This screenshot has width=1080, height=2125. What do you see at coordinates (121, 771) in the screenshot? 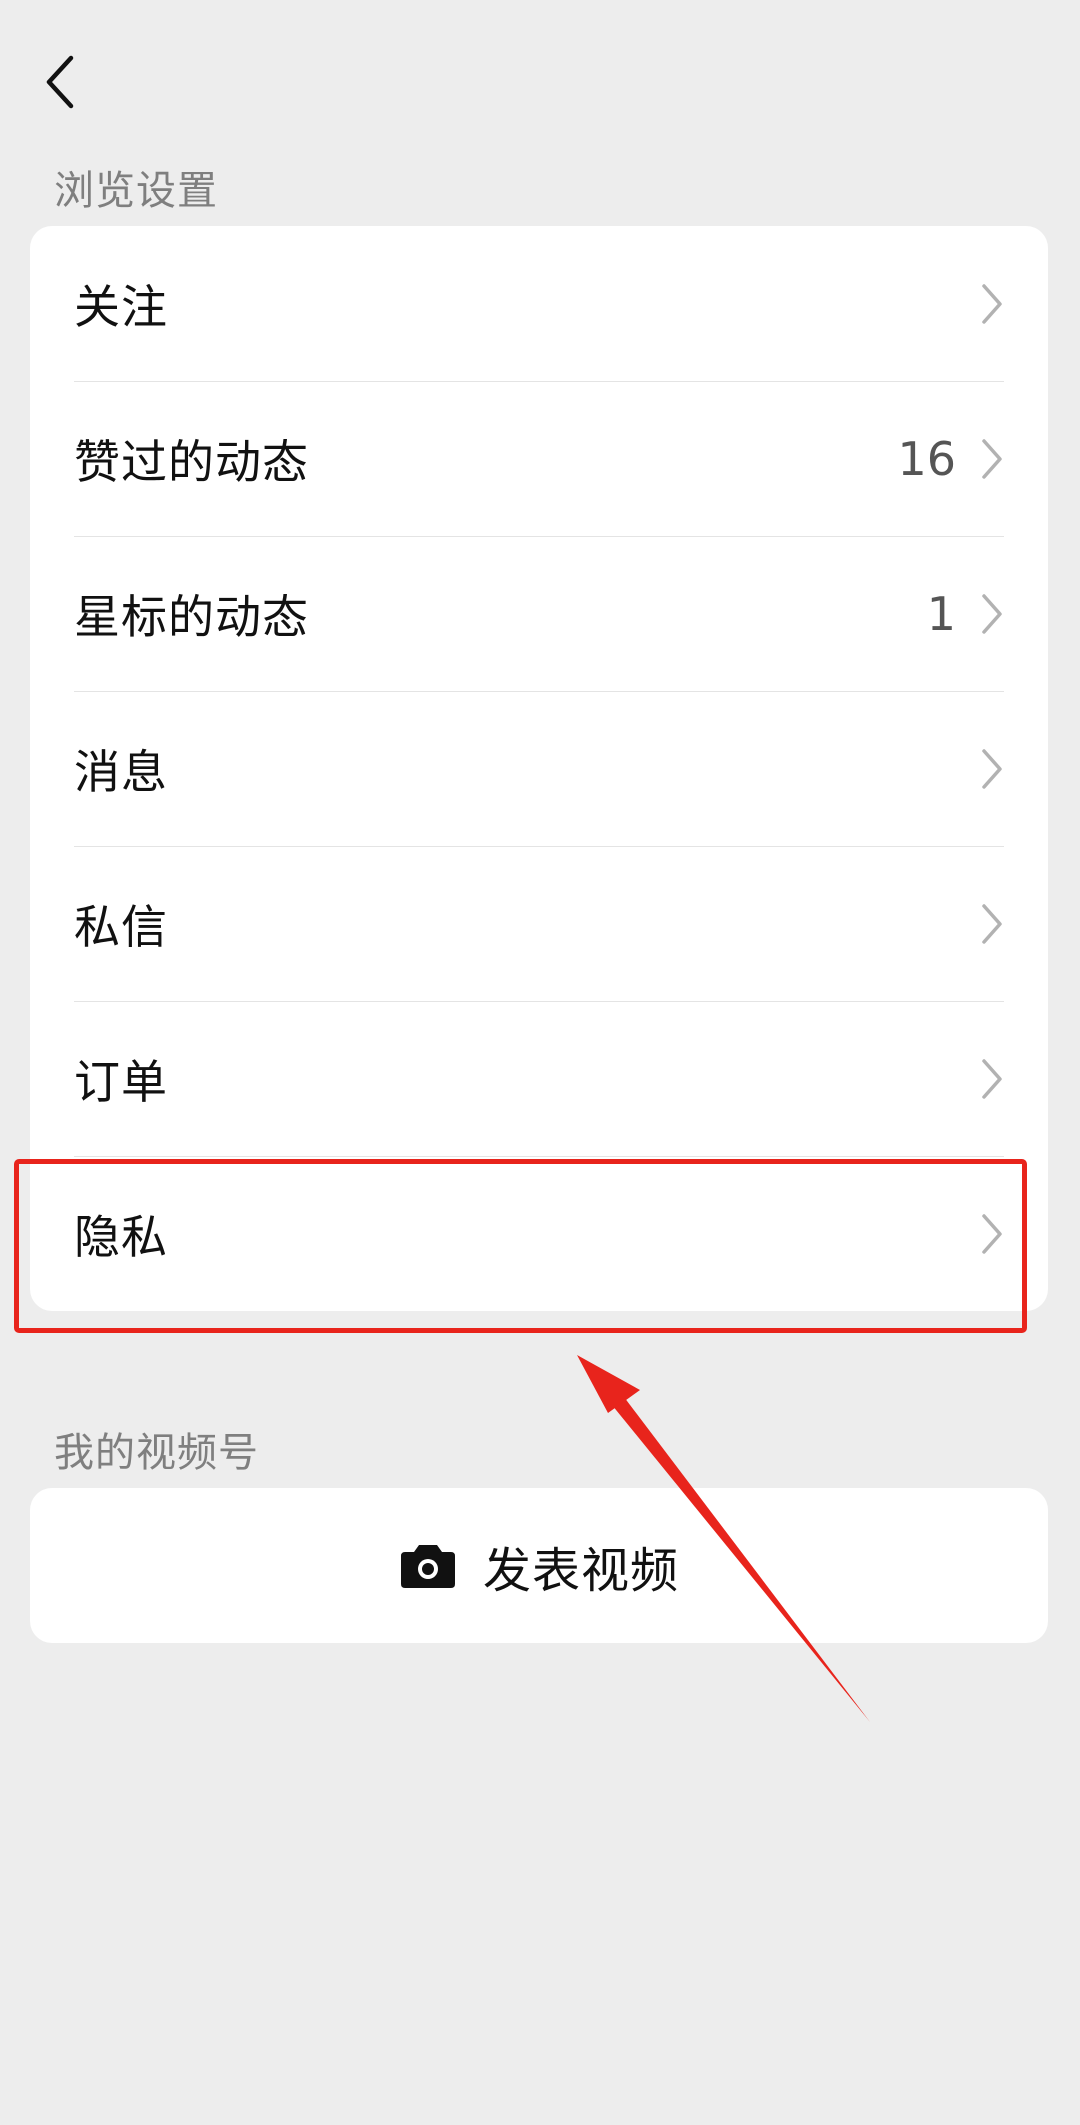
I see `list-item-label: 消息` at bounding box center [121, 771].